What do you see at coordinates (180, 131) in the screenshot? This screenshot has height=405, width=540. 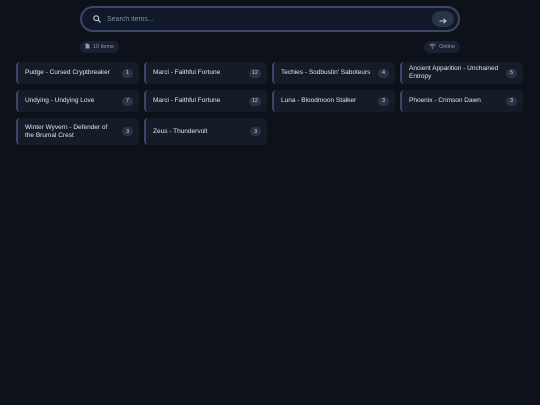 I see `item-title: Zeus - Thundervolt` at bounding box center [180, 131].